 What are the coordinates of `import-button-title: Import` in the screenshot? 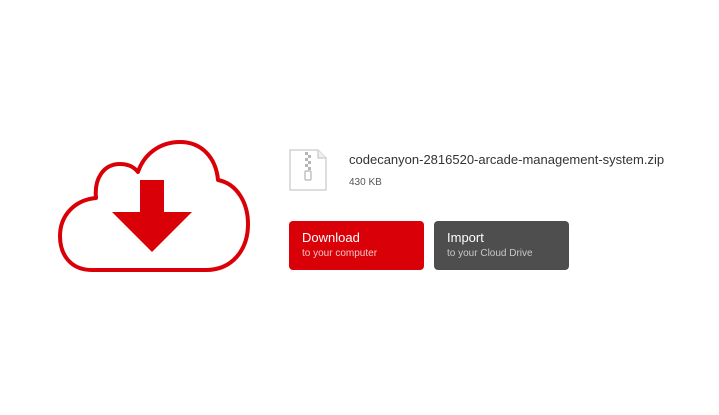 It's located at (465, 237).